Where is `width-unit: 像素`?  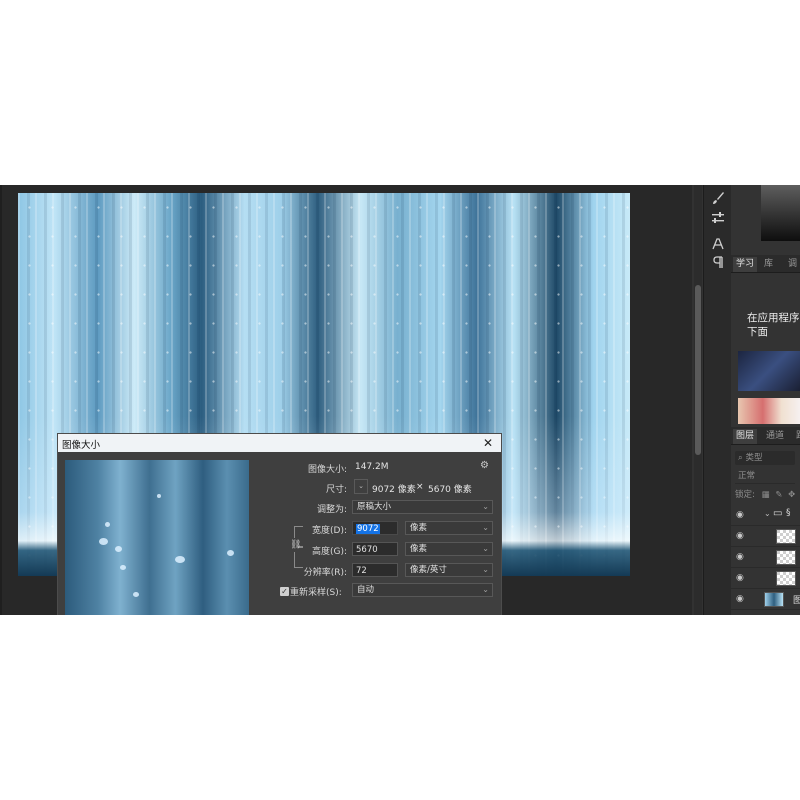 width-unit: 像素 is located at coordinates (419, 528).